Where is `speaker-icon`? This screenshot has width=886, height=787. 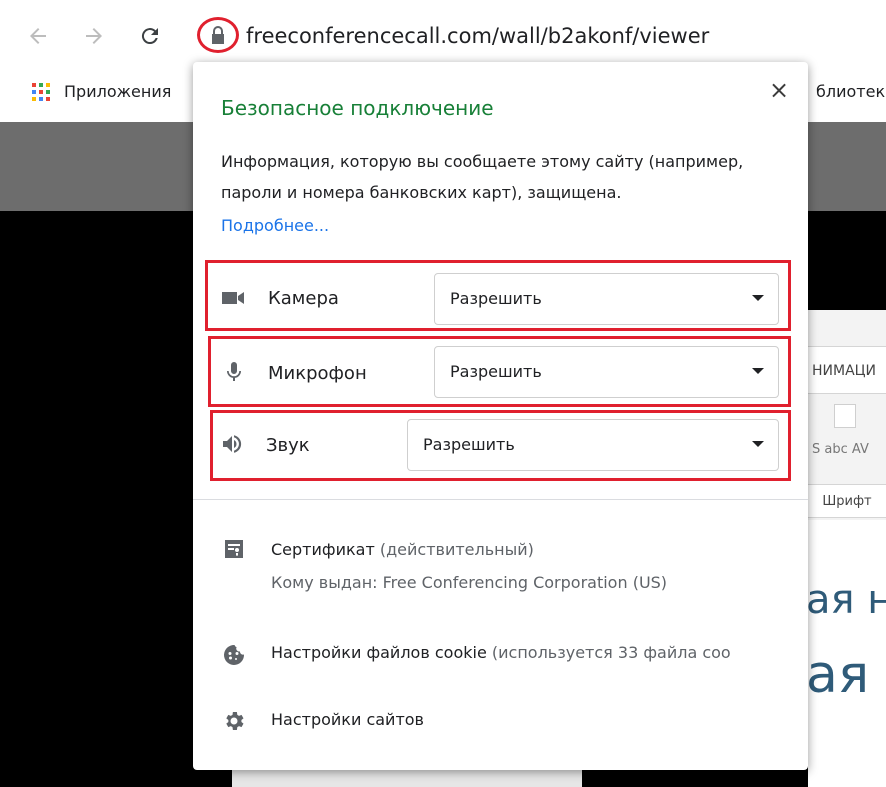
speaker-icon is located at coordinates (232, 444).